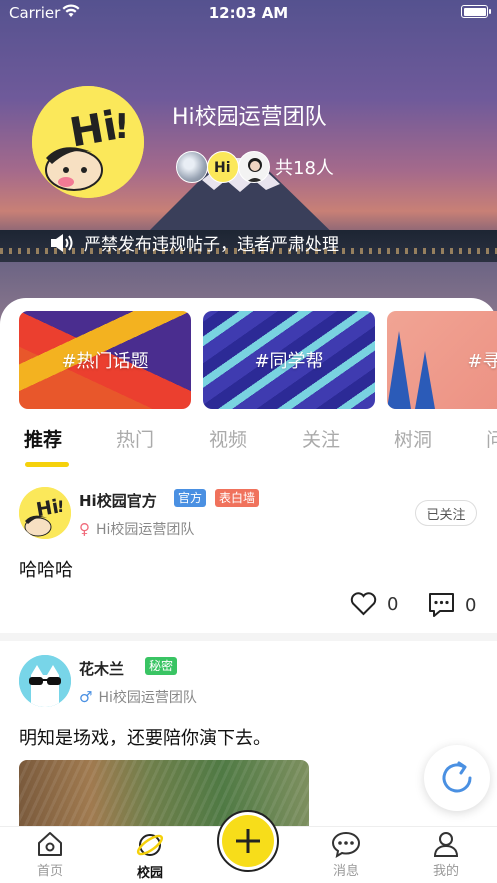 The width and height of the screenshot is (497, 883). I want to click on topic-carousel: #热门话题 #同学帮 #寻物, so click(258, 360).